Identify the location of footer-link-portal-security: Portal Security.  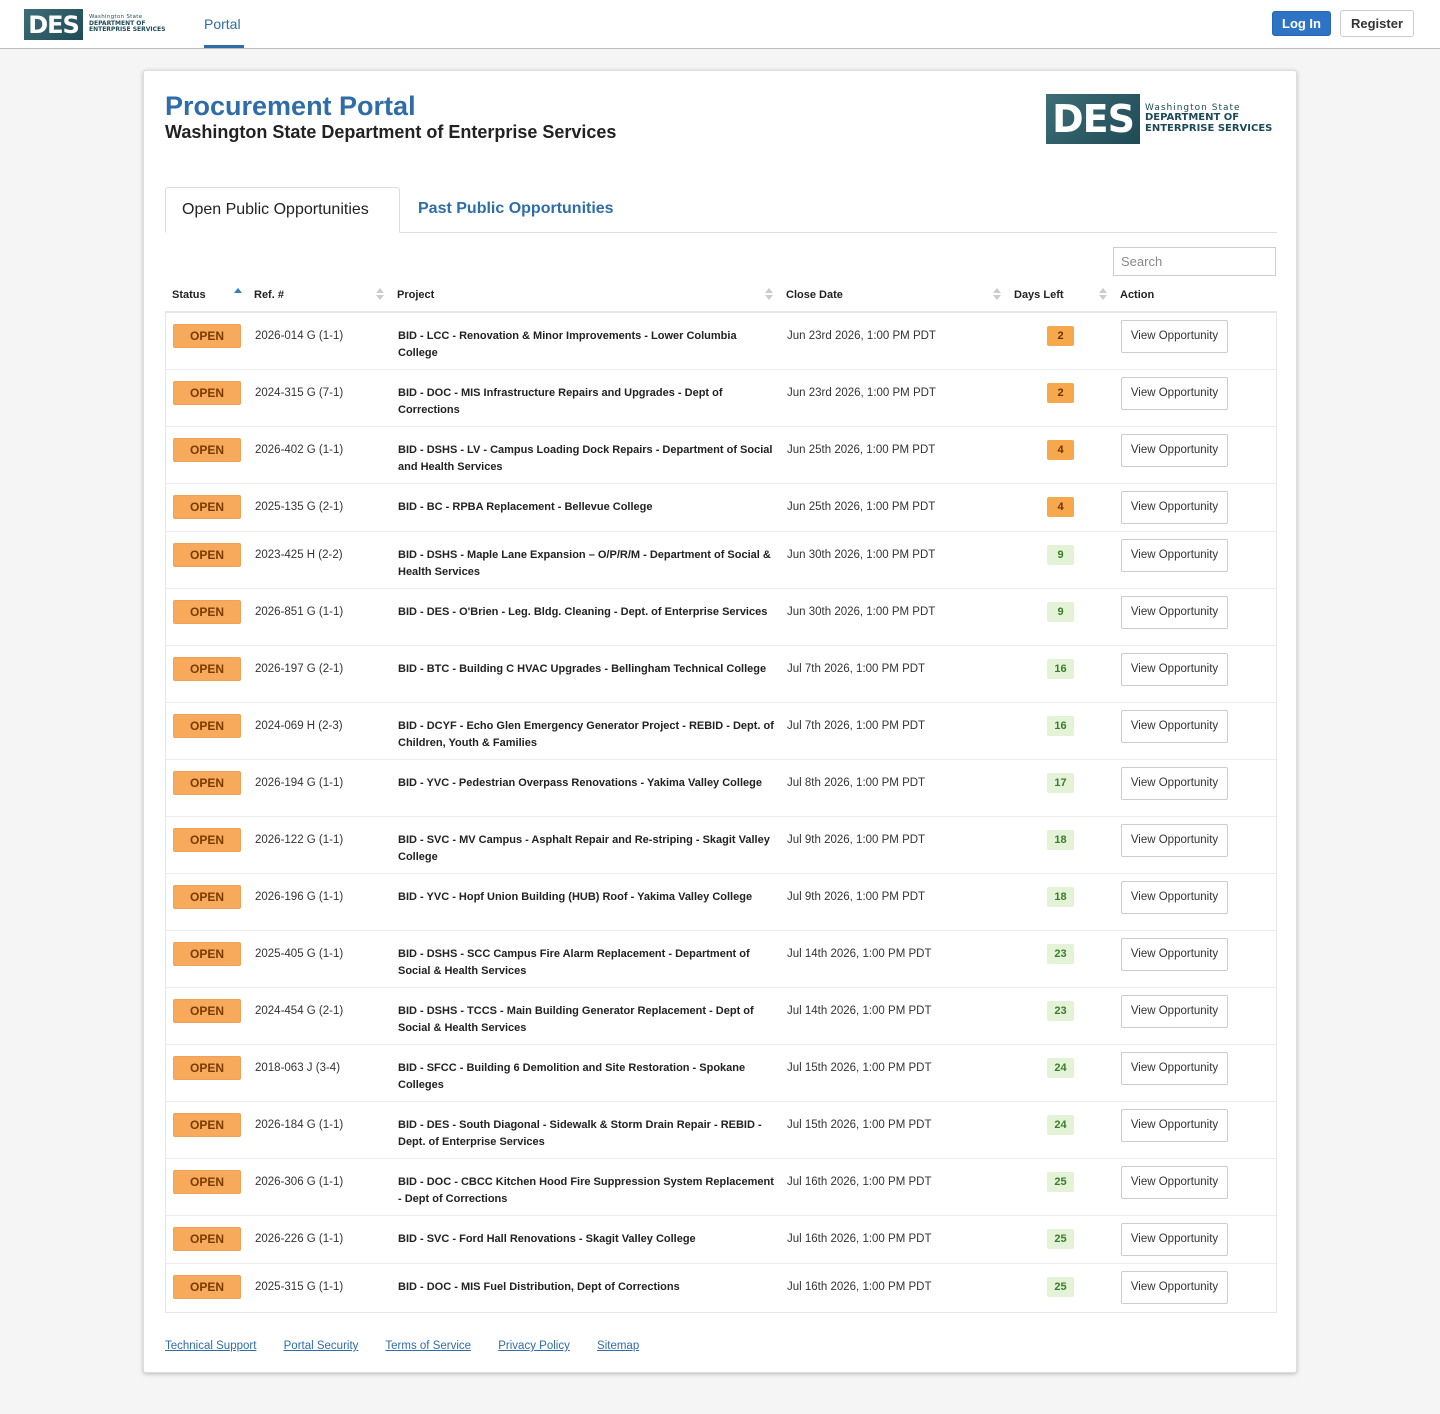
(321, 1346).